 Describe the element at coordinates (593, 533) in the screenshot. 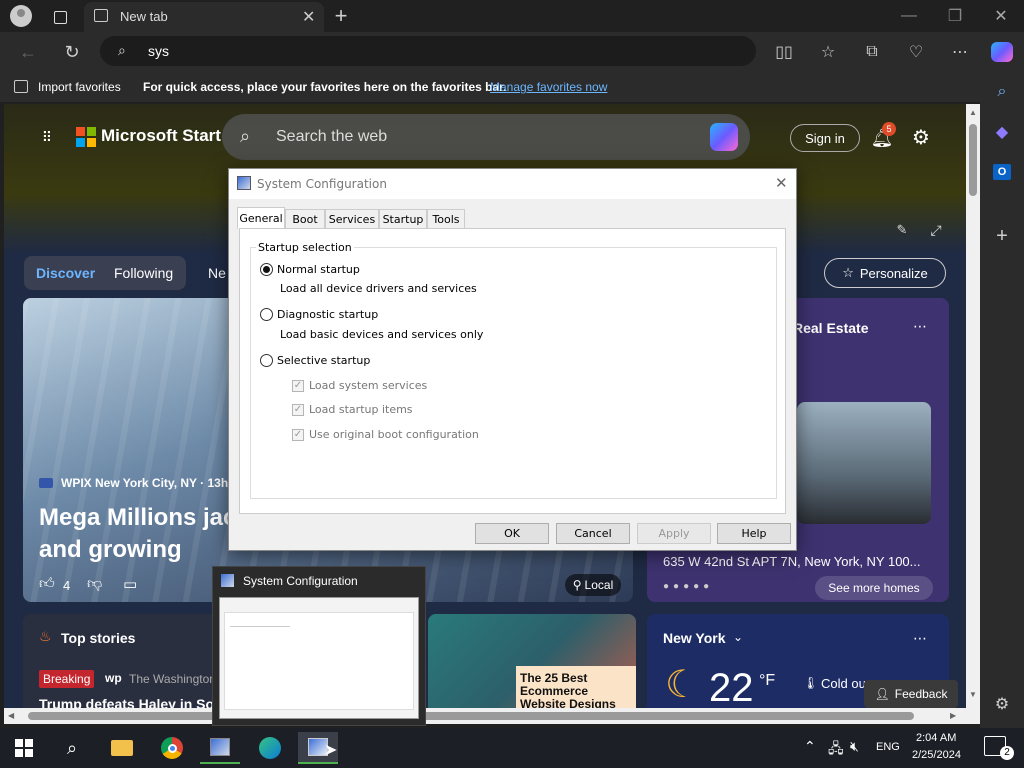

I see `cancel-button: Cancel` at that location.